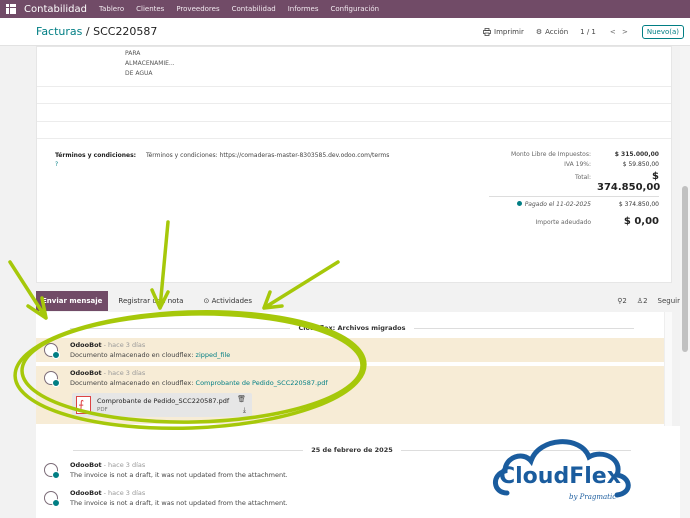 The width and height of the screenshot is (690, 518). Describe the element at coordinates (303, 9) in the screenshot. I see `menu-informes: Informes` at that location.